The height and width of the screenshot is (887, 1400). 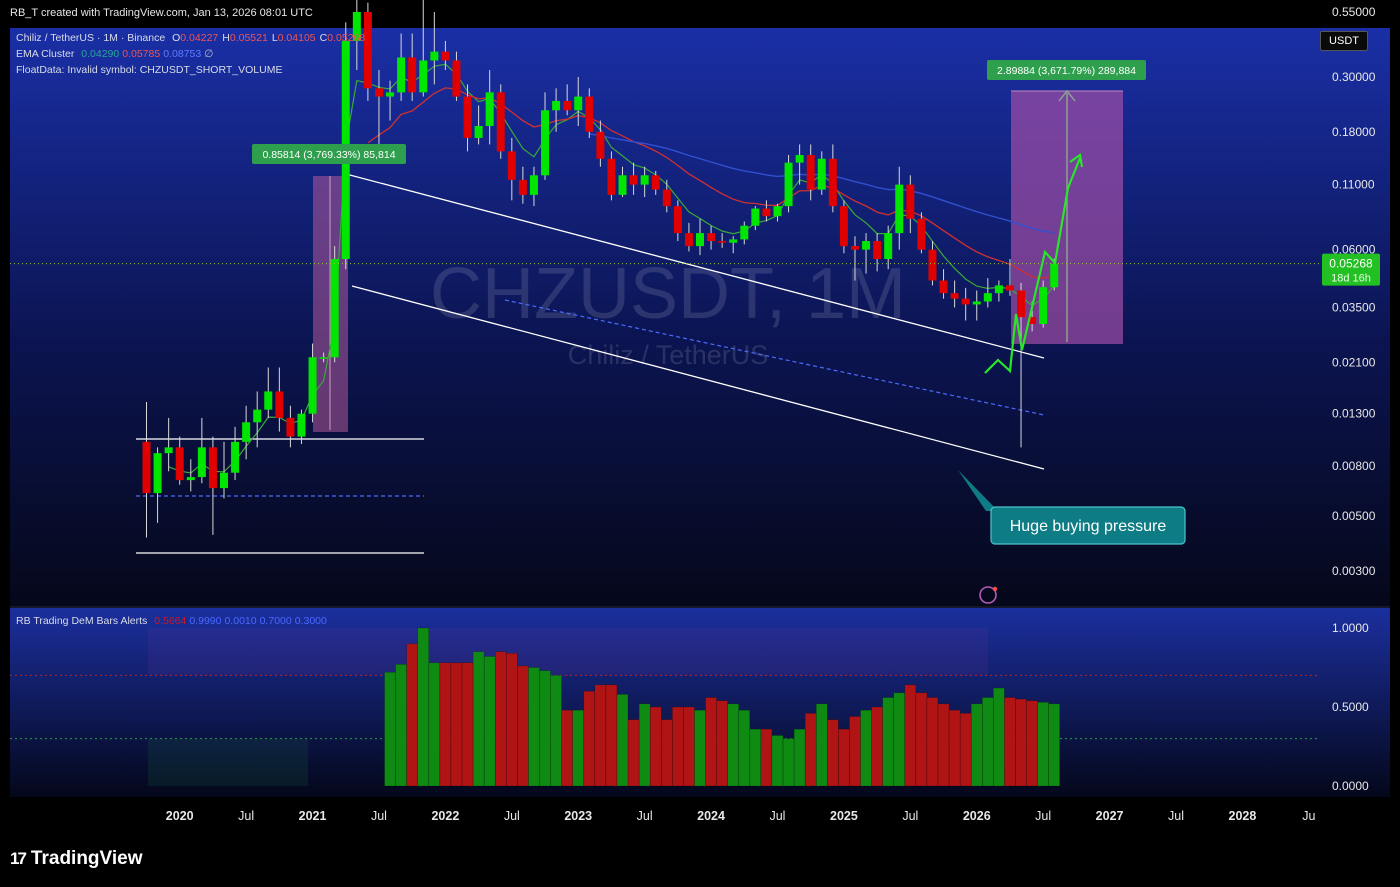 I want to click on ema-values: 0.04290 0.05785 0.08753 ∅, so click(x=148, y=54).